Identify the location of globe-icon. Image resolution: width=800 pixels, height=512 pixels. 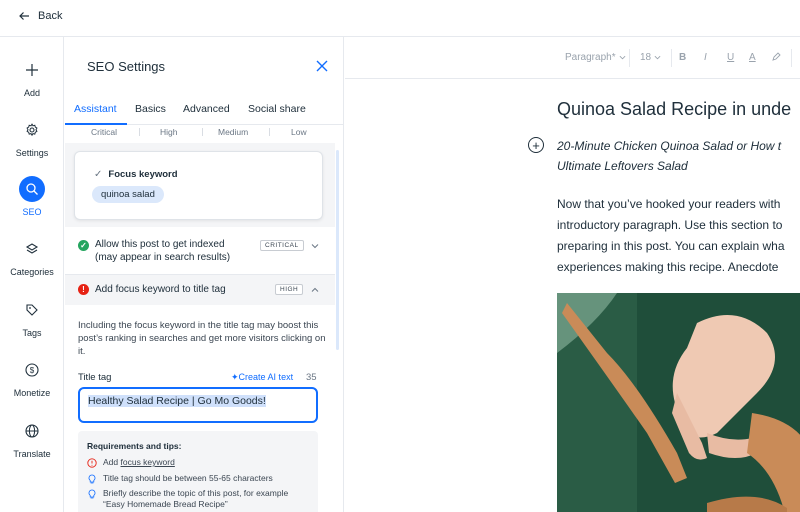
(32, 431).